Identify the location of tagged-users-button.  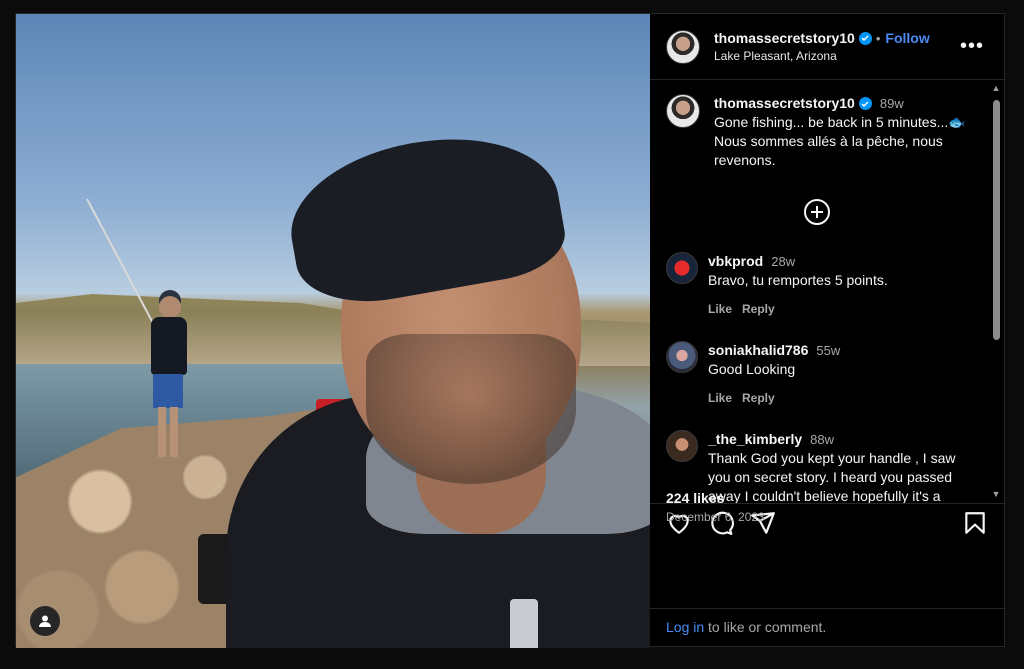
(45, 621).